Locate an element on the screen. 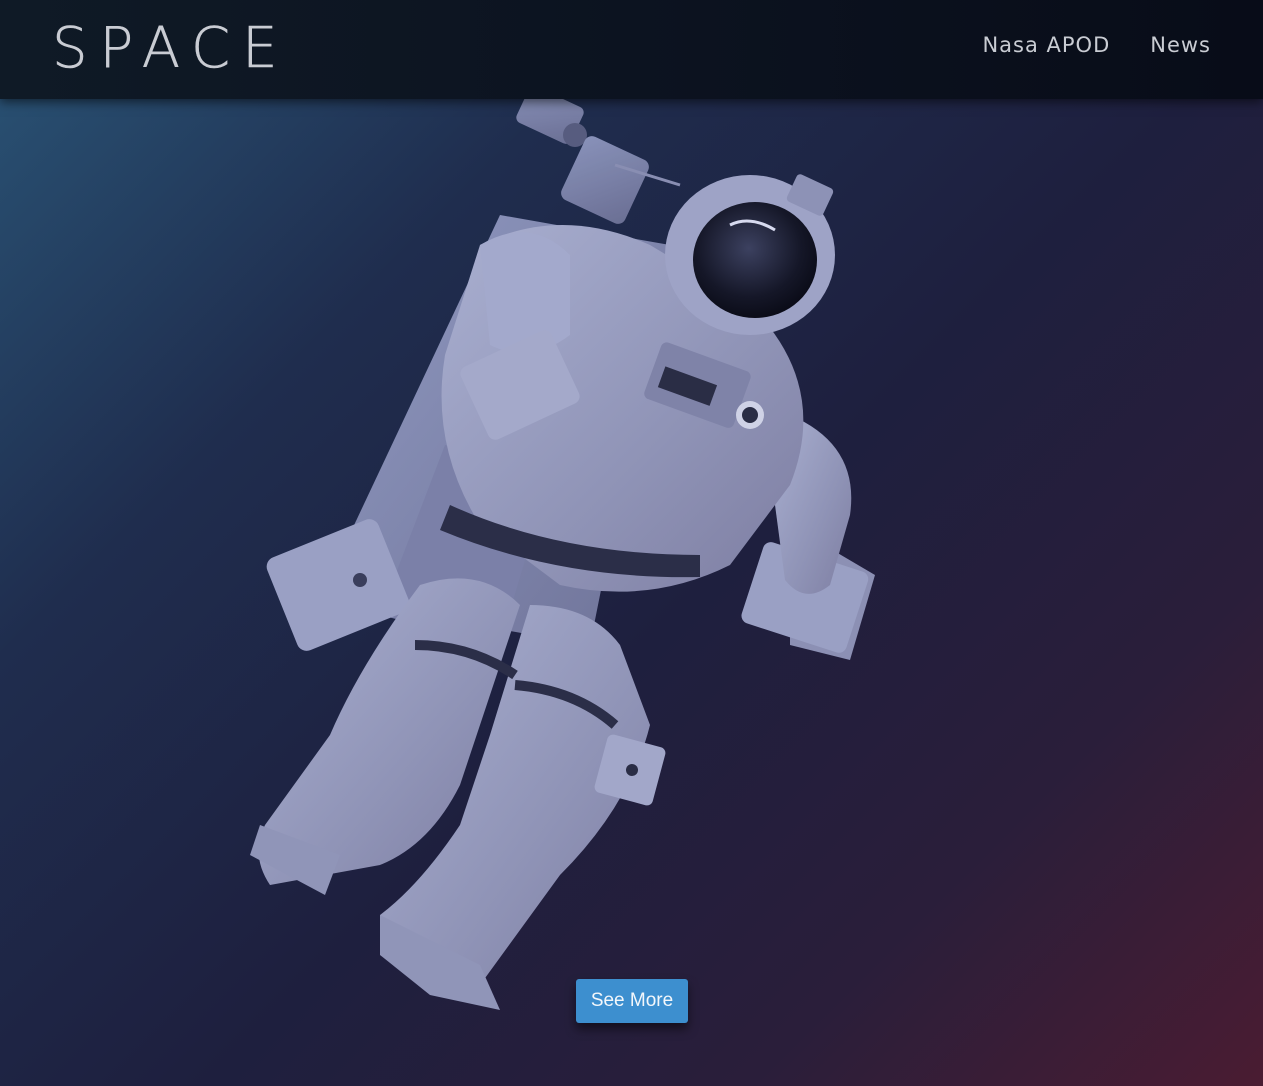 This screenshot has height=1086, width=1263. nav-link-news: News is located at coordinates (1180, 45).